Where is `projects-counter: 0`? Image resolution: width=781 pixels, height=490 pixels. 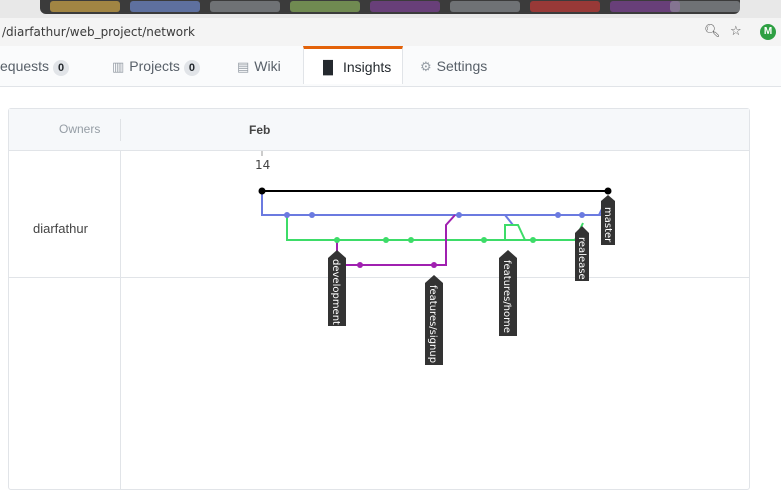
projects-counter: 0 is located at coordinates (191, 68).